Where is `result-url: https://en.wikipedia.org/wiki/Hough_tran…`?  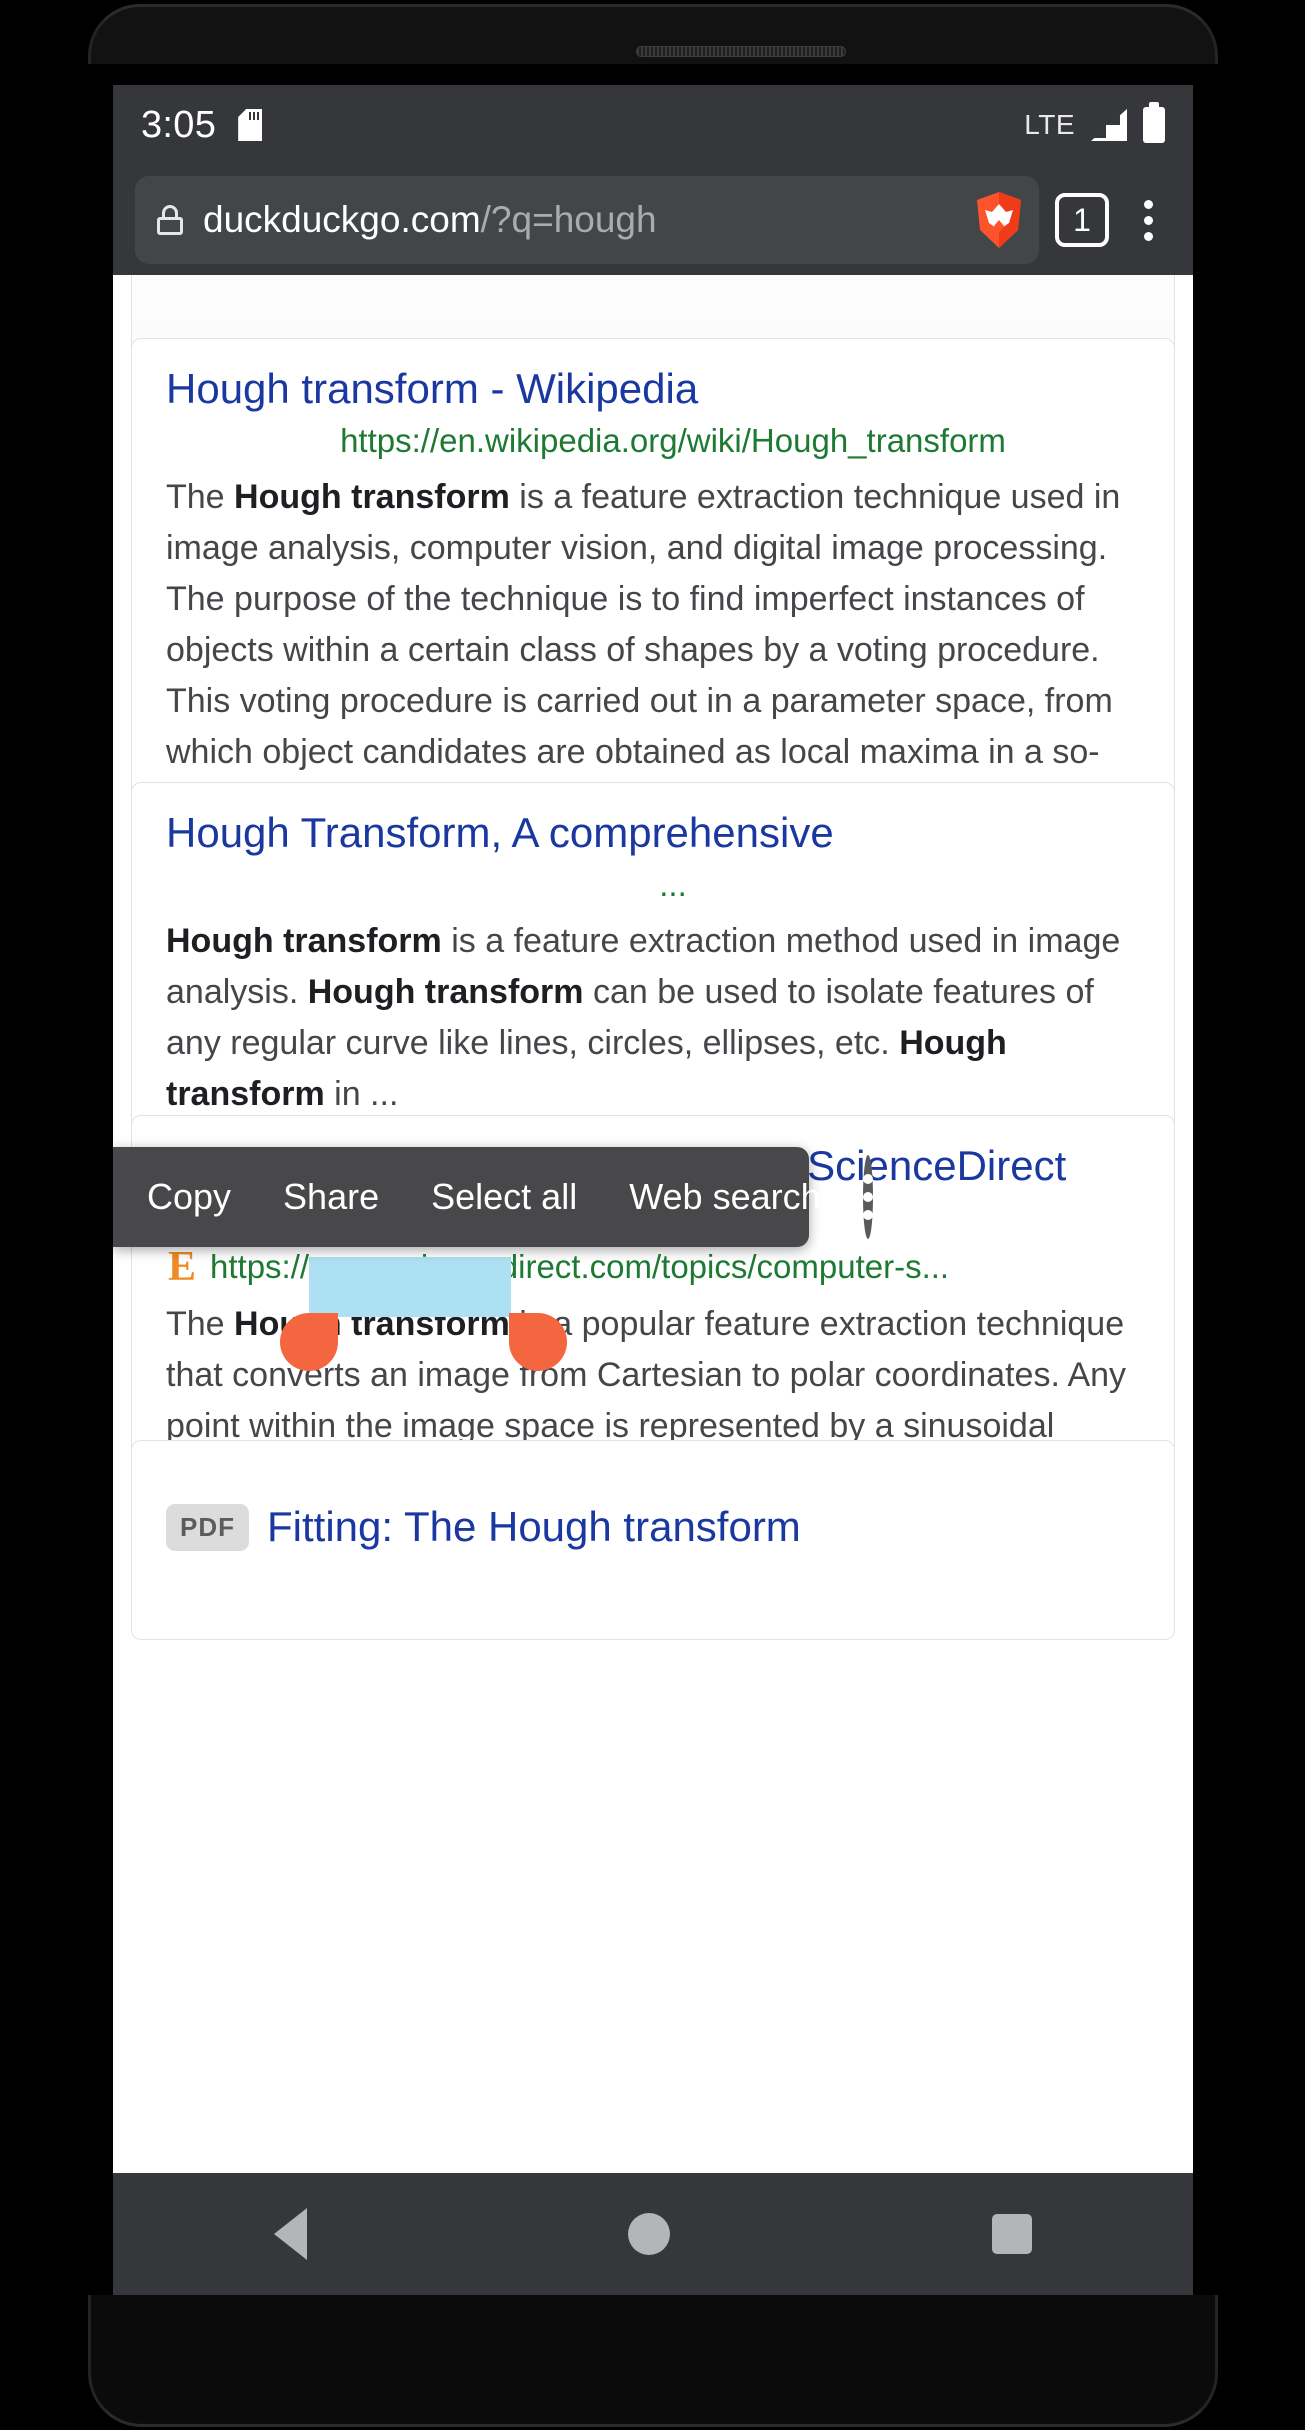
result-url: https://en.wikipedia.org/wiki/Hough_tran… is located at coordinates (653, 441).